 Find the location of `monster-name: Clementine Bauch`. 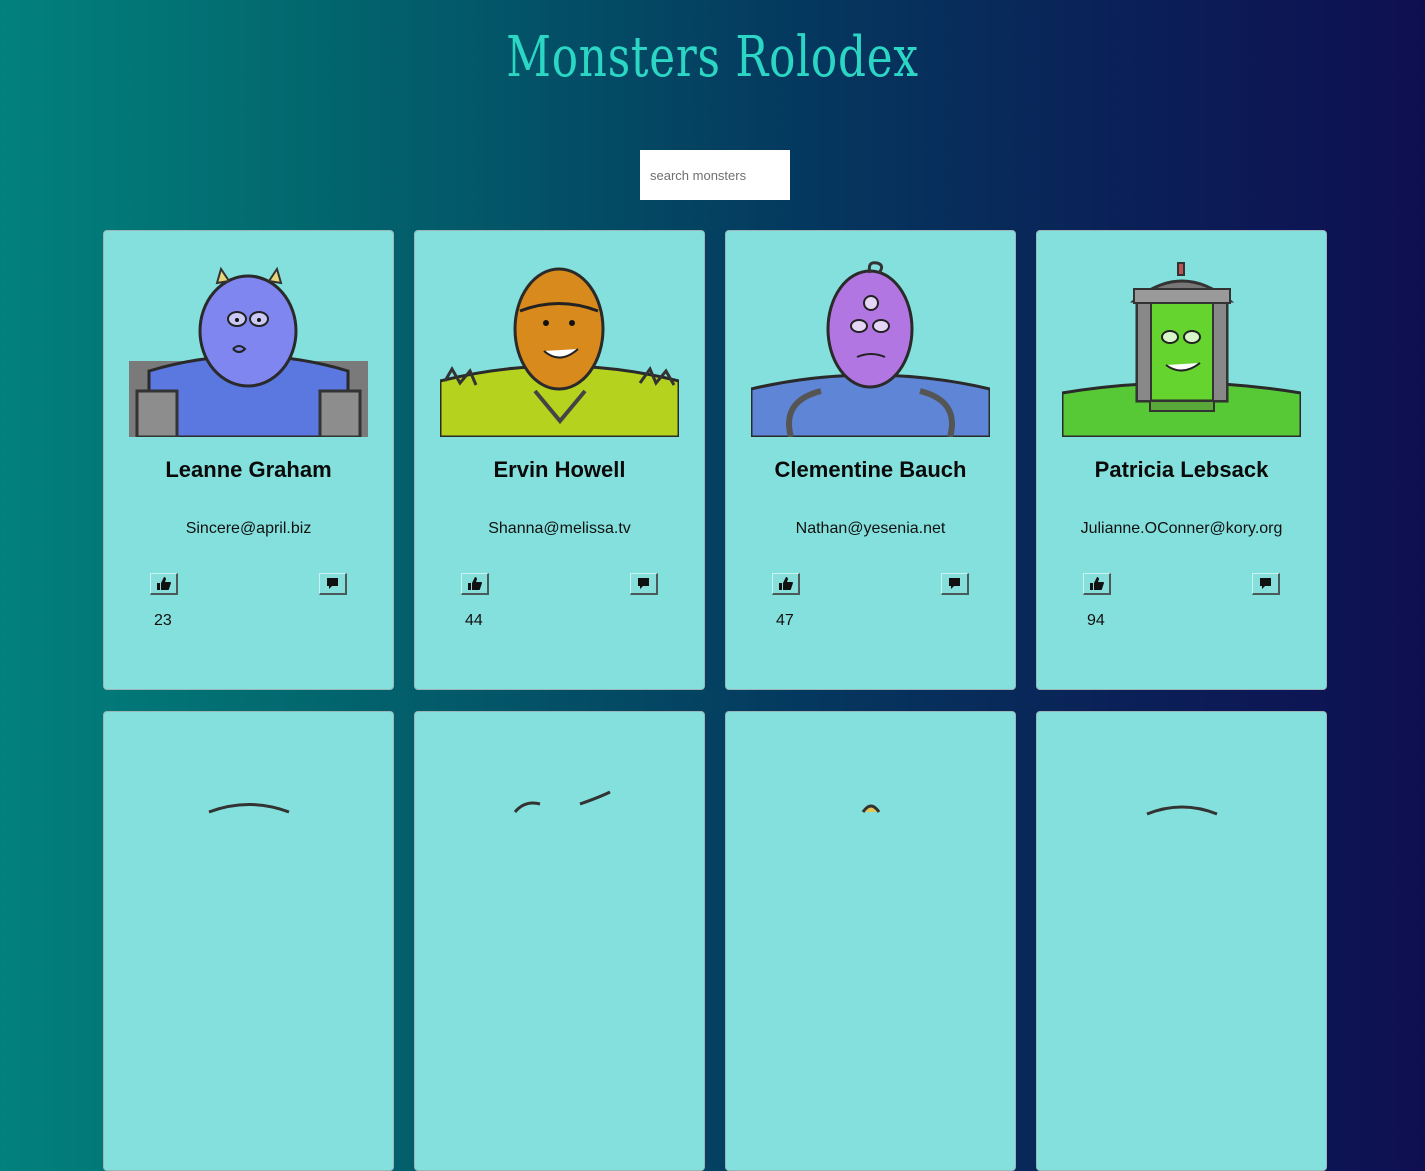

monster-name: Clementine Bauch is located at coordinates (870, 469).